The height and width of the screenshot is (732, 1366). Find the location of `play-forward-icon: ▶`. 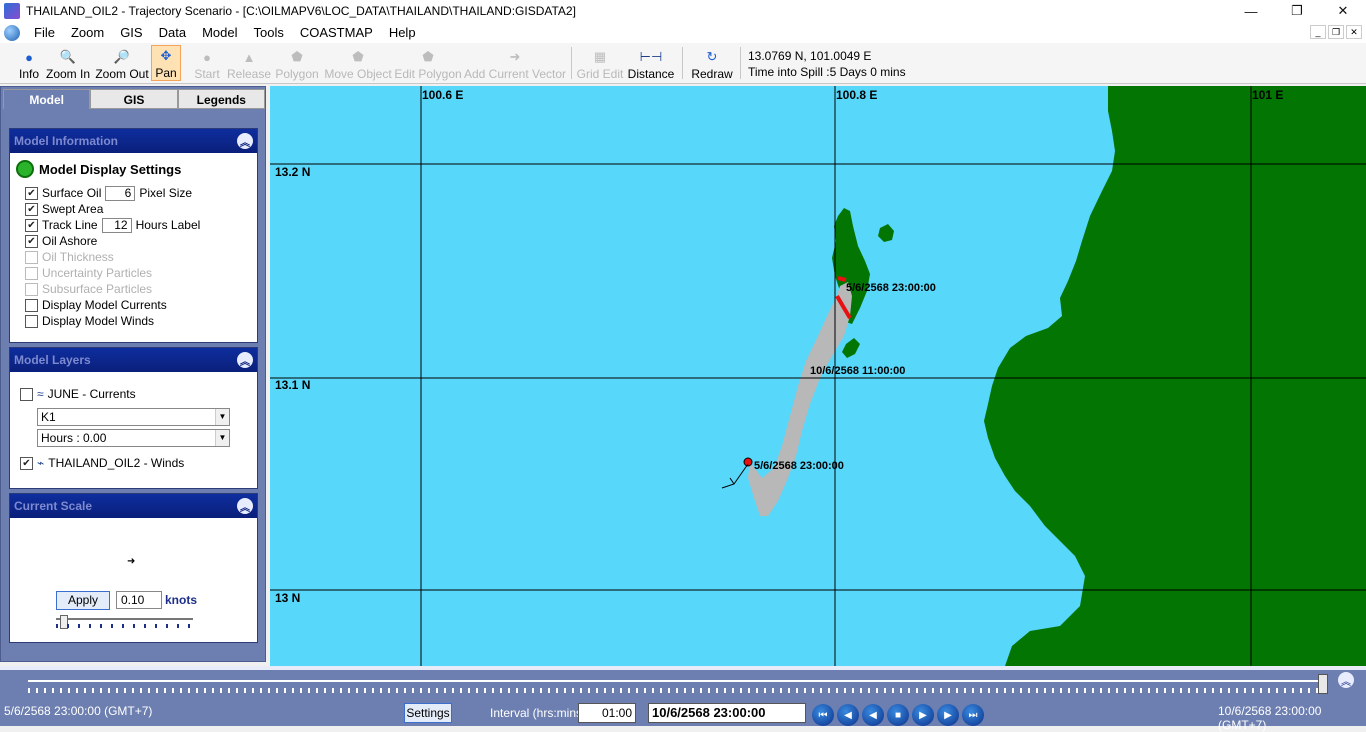

play-forward-icon: ▶ is located at coordinates (923, 715).